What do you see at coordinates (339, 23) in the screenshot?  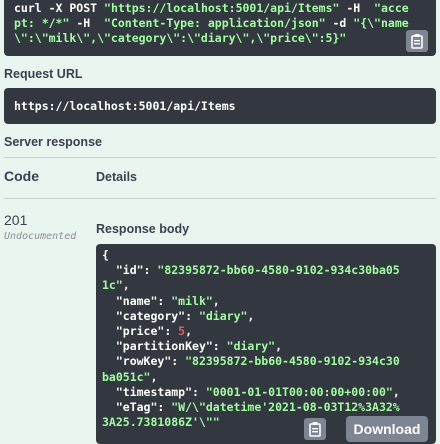 I see `curl-flag: -d` at bounding box center [339, 23].